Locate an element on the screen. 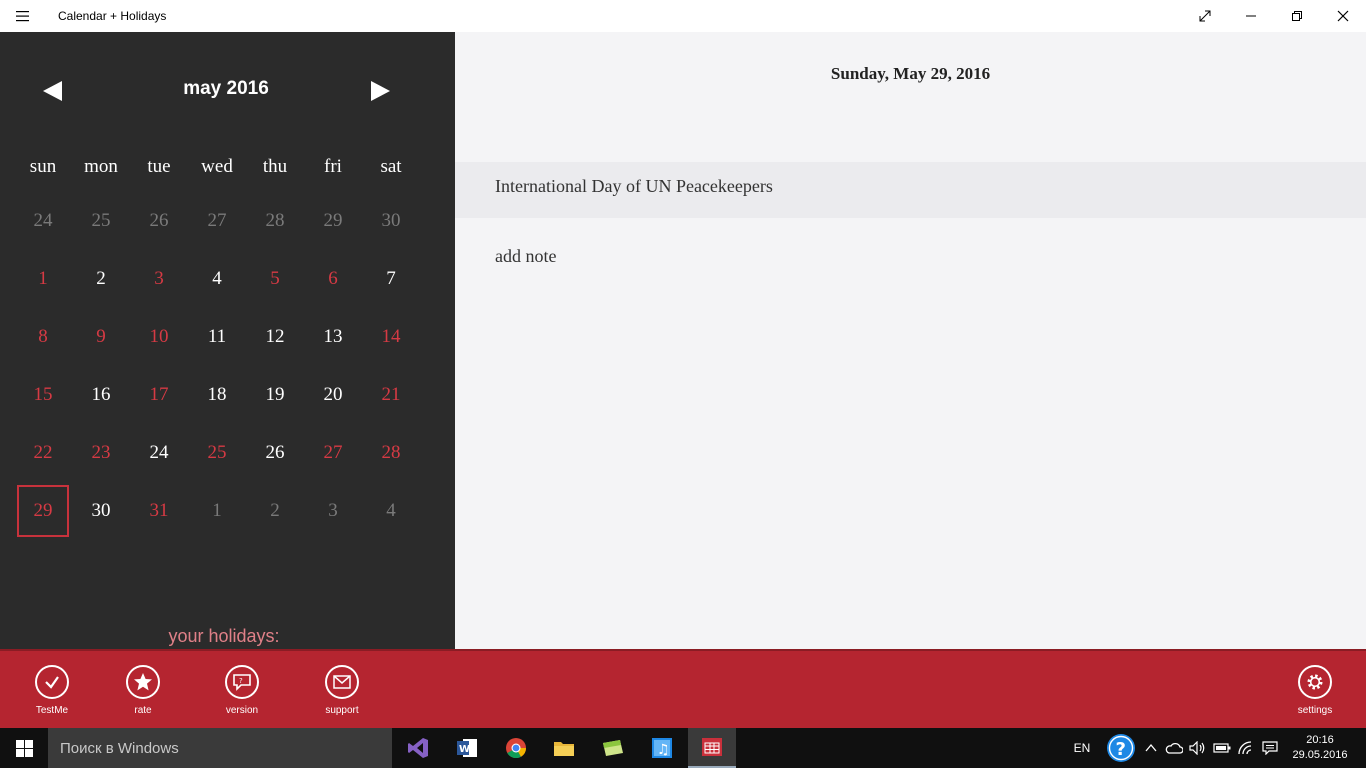  notification-icon is located at coordinates (1270, 748).